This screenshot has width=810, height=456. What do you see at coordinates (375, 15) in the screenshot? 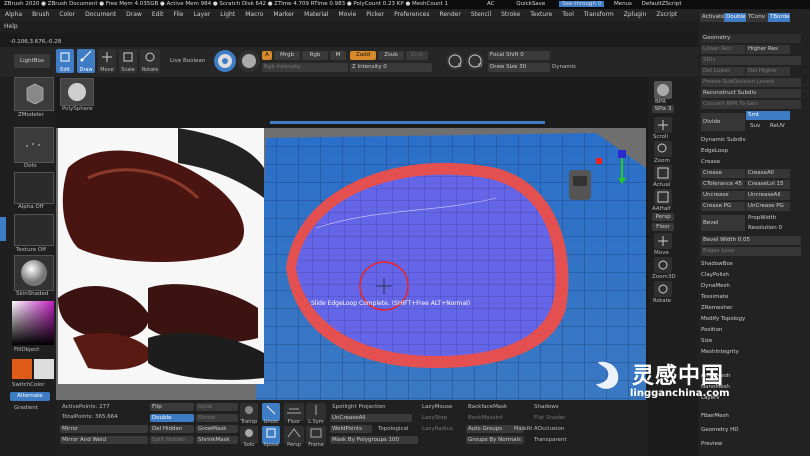
I see `menu-picker: Picker` at bounding box center [375, 15].